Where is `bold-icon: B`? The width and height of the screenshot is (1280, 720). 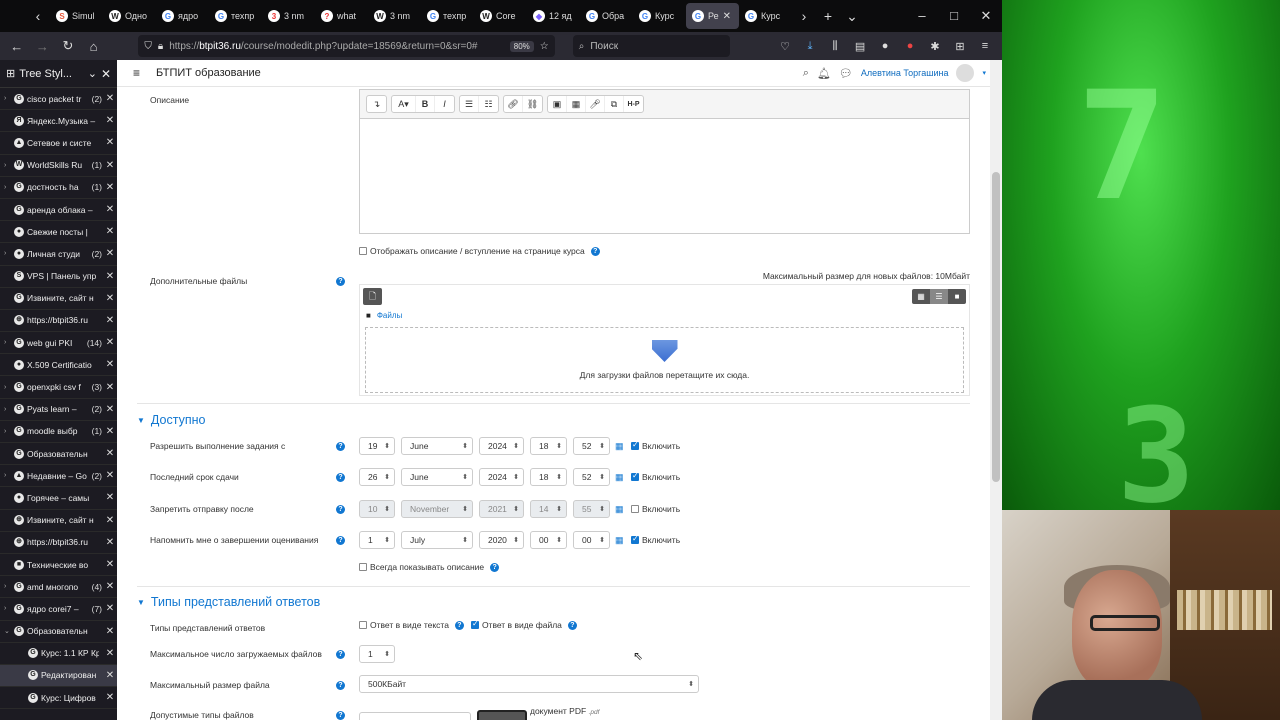
bold-icon: B is located at coordinates (425, 104).